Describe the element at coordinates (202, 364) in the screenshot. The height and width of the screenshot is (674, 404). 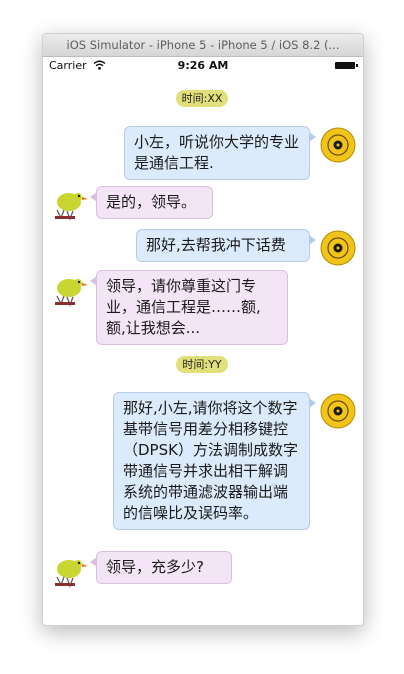
I see `timestamp-label: 时间:YY` at that location.